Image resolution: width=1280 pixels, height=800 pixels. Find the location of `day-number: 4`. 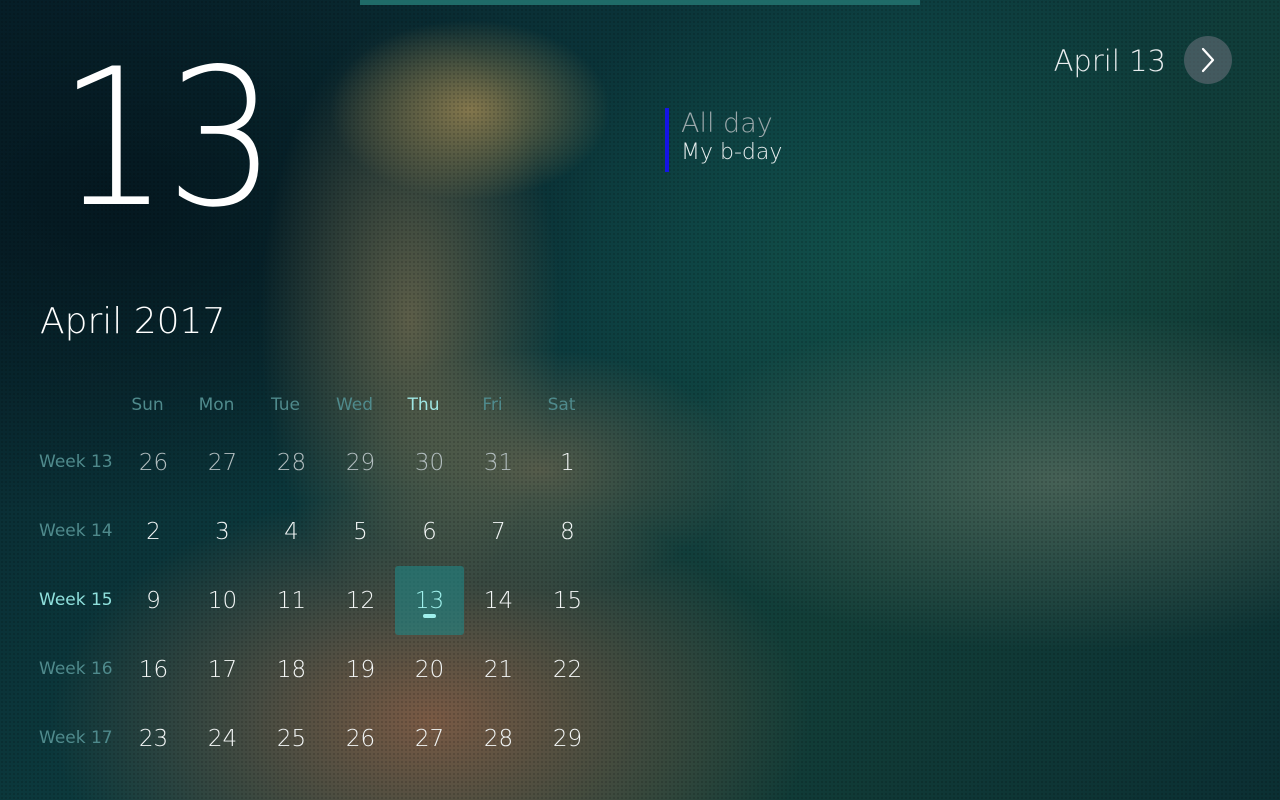

day-number: 4 is located at coordinates (291, 531).